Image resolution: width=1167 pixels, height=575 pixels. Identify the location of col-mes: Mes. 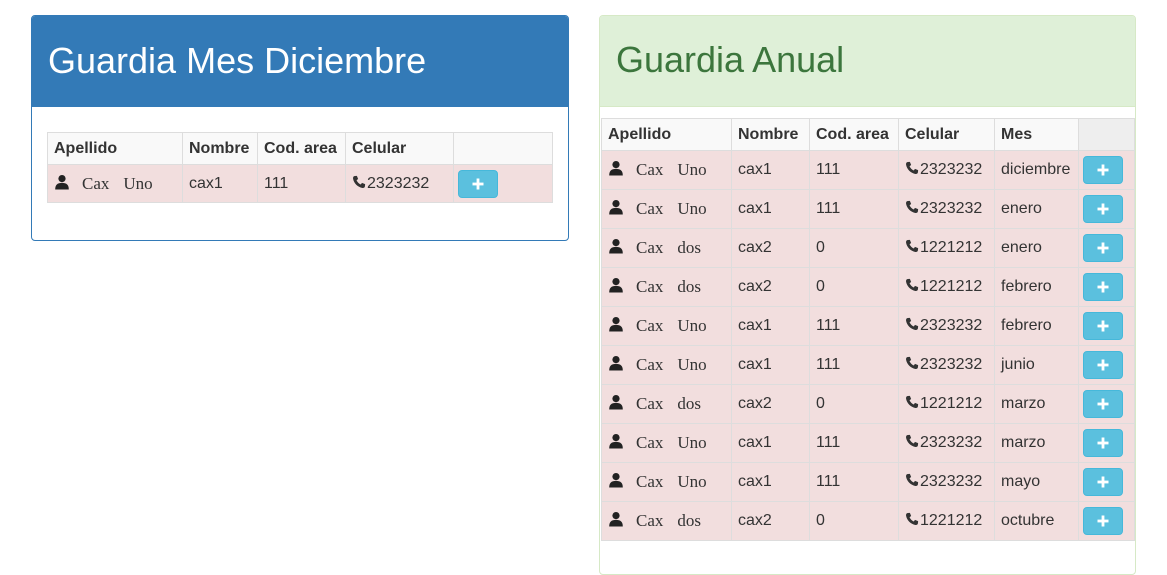
(1036, 134).